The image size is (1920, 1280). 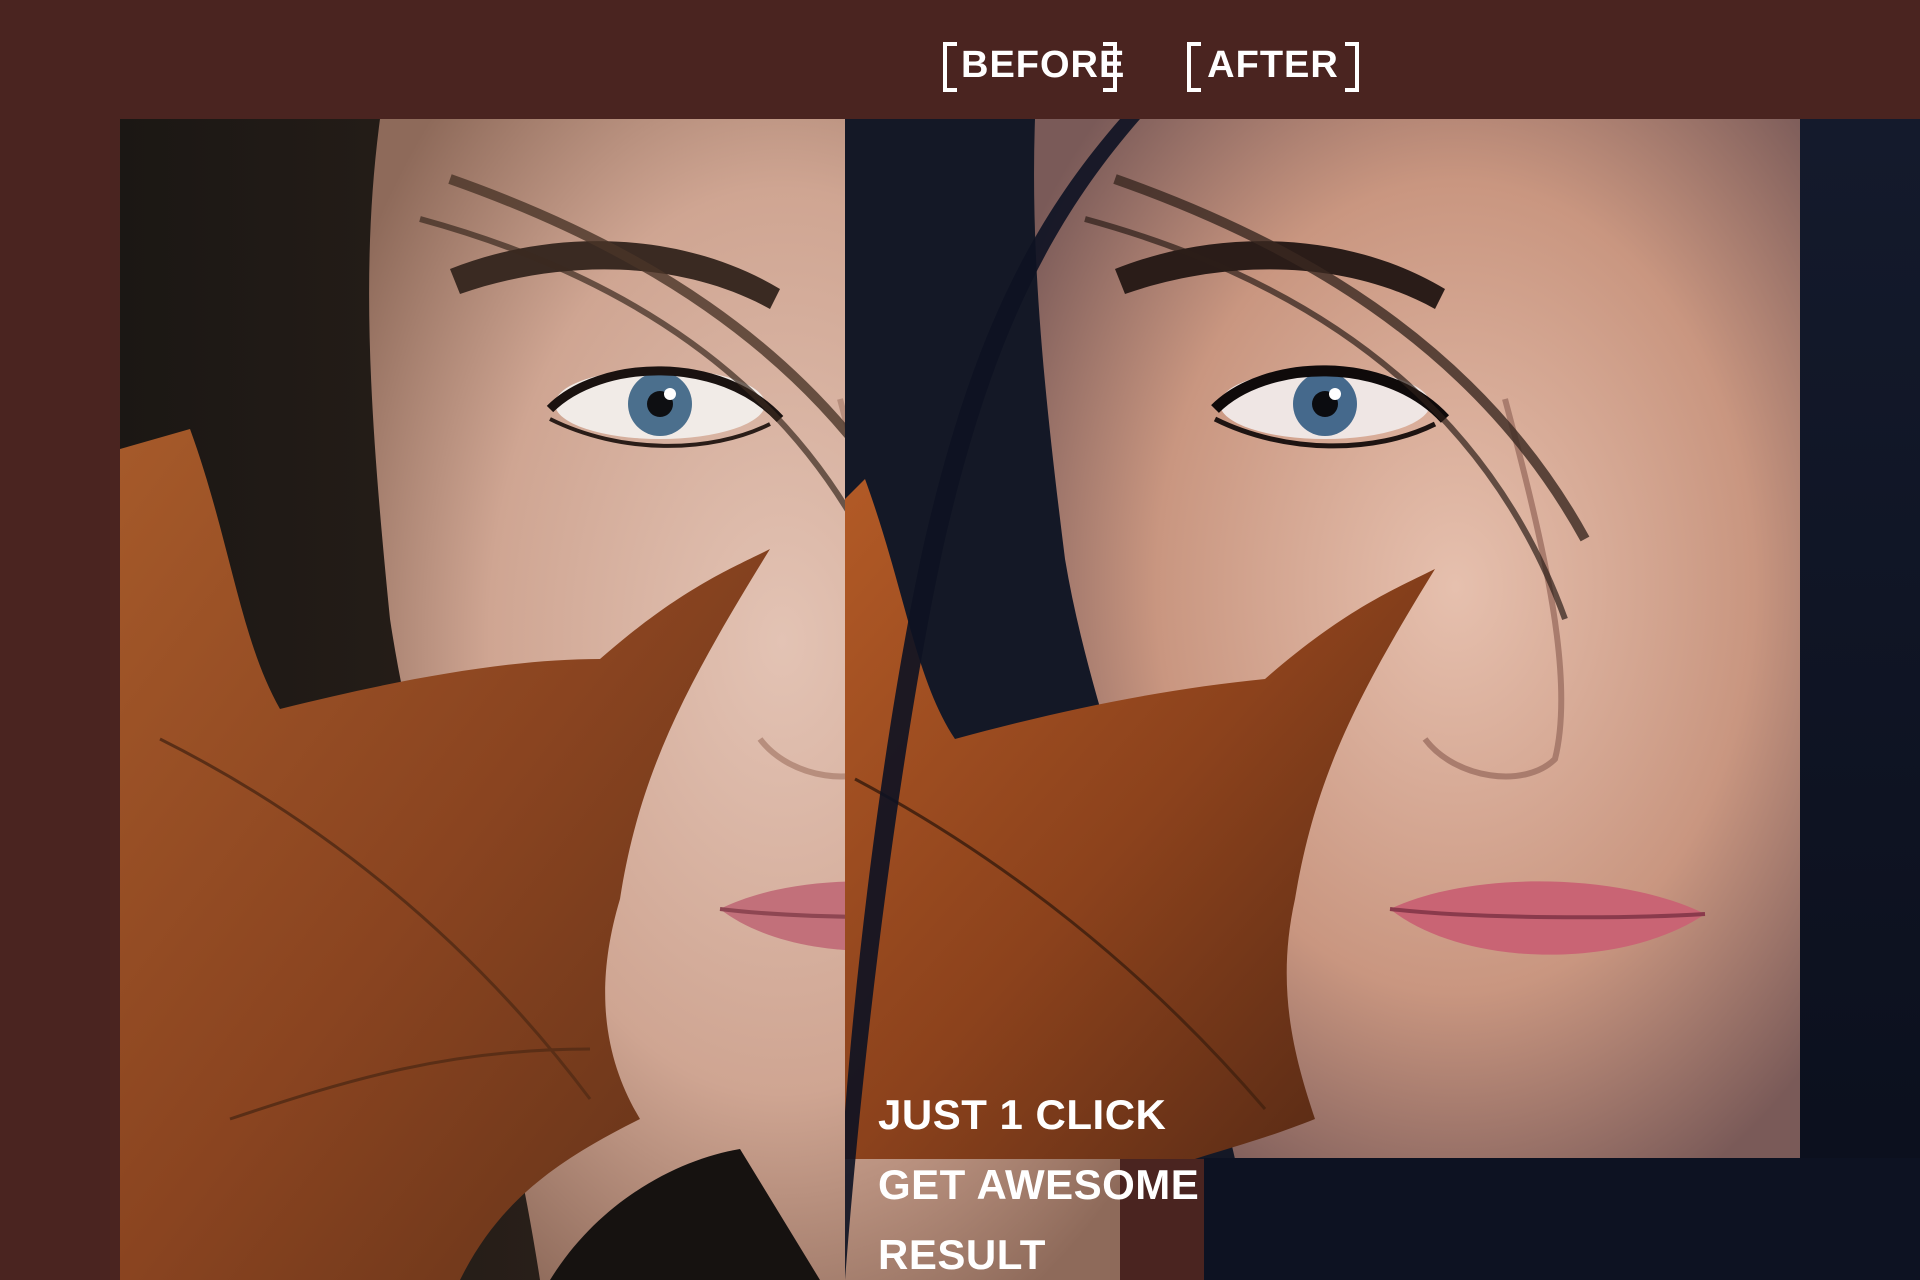 I want to click on caption-line-1: JUST 1 CLICK, so click(x=1022, y=1114).